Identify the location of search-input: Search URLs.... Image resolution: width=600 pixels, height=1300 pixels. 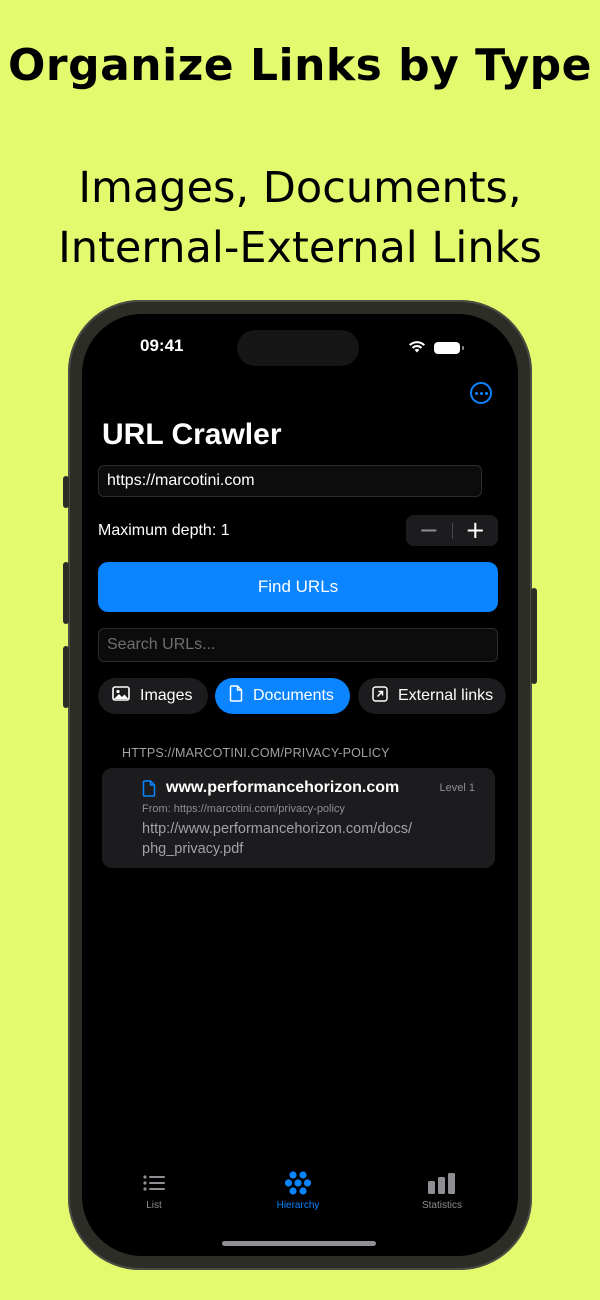
(298, 645).